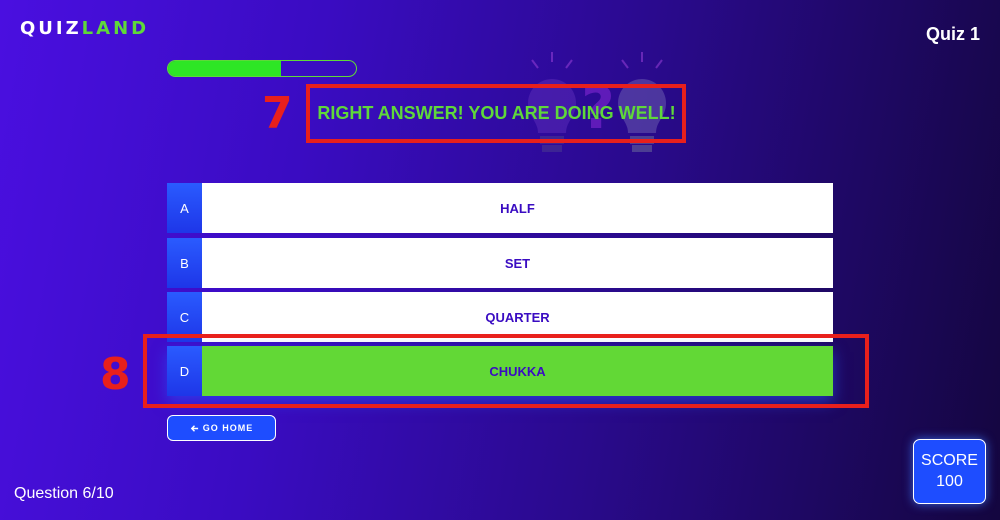 The image size is (1000, 520). Describe the element at coordinates (517, 208) in the screenshot. I see `answer-text: HALF` at that location.